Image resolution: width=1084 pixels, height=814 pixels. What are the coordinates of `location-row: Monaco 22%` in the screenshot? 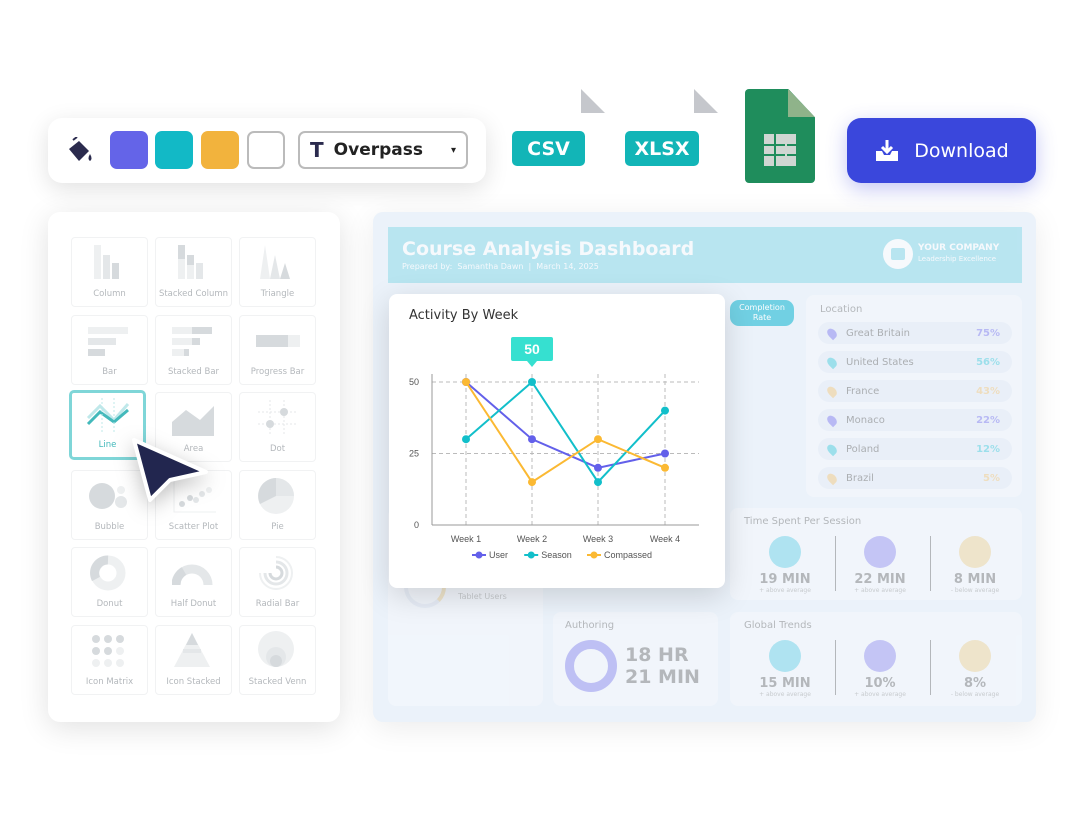 It's located at (915, 420).